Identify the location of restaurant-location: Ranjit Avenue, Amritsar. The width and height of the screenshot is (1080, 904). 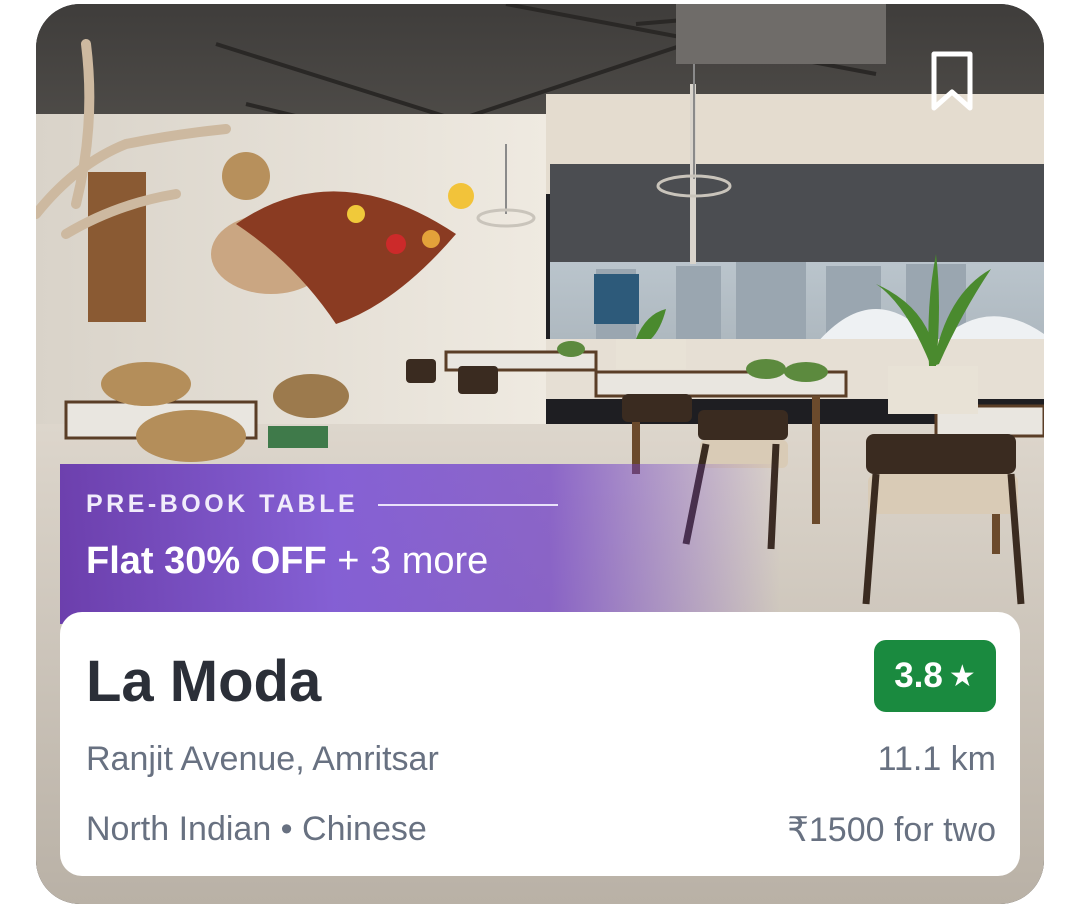
(262, 759).